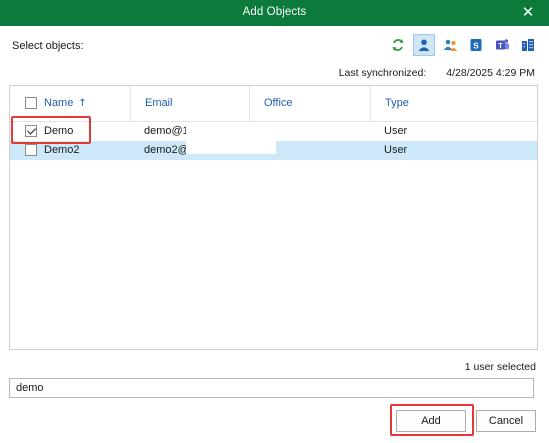 This screenshot has height=443, width=549. What do you see at coordinates (166, 150) in the screenshot?
I see `row-email: demo2@` at bounding box center [166, 150].